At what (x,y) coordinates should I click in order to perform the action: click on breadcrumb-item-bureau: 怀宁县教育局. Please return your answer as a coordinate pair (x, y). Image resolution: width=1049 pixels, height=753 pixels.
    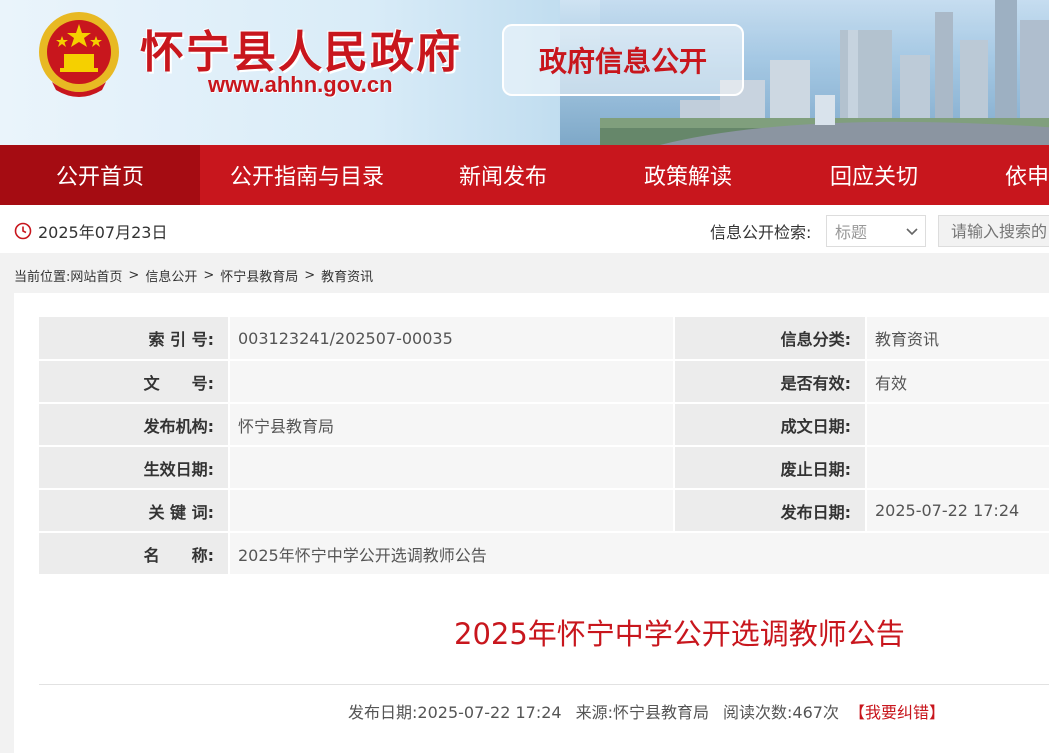
    Looking at the image, I should click on (259, 275).